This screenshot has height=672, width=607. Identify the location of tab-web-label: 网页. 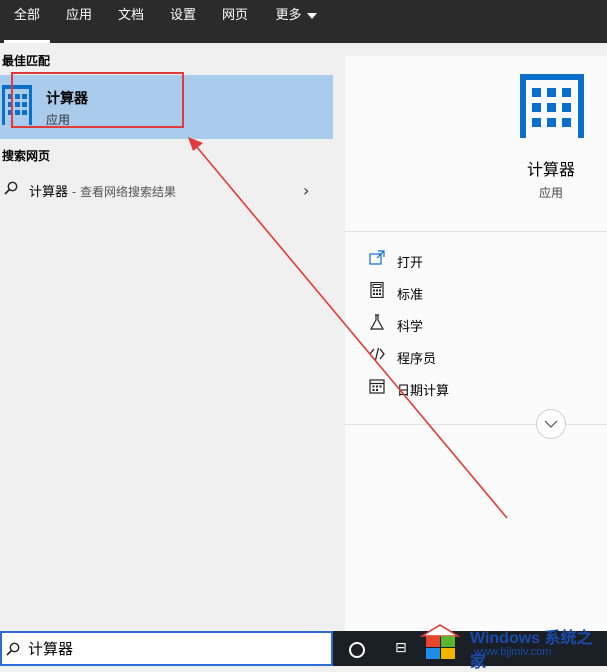
(234, 15).